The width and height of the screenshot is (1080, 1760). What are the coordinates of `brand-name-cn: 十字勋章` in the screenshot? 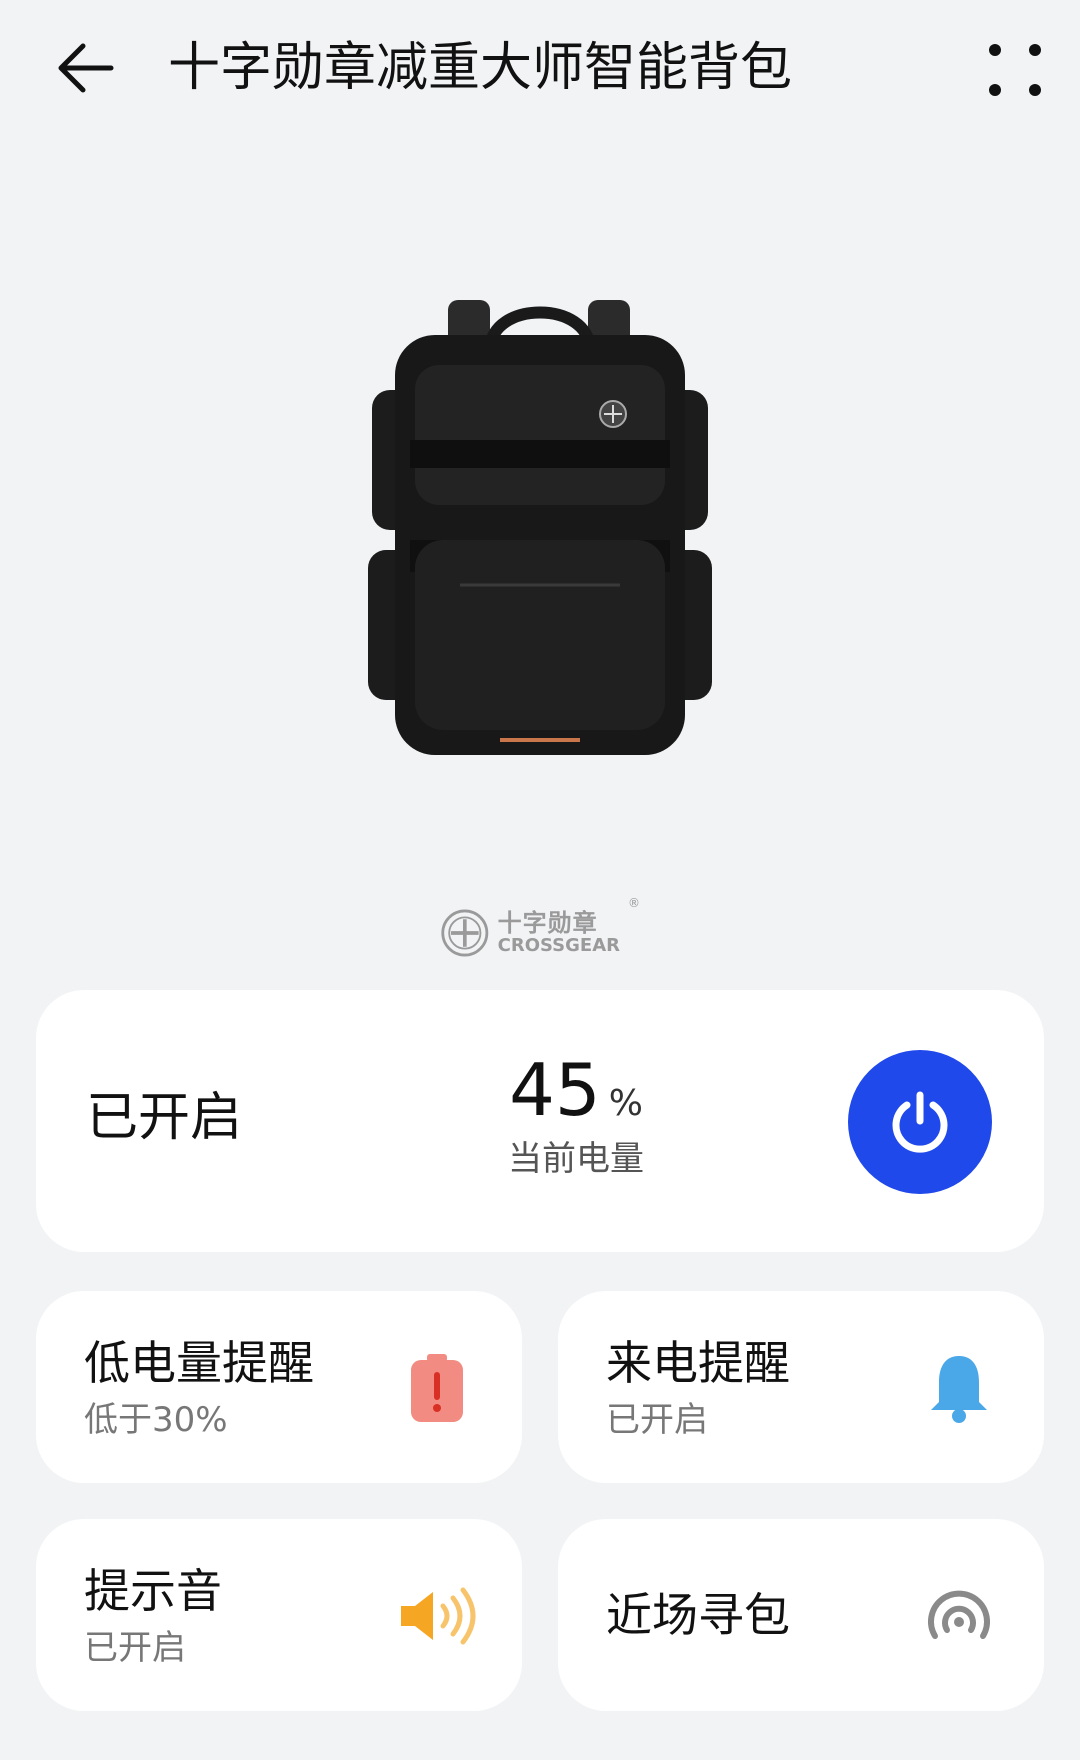 It's located at (547, 923).